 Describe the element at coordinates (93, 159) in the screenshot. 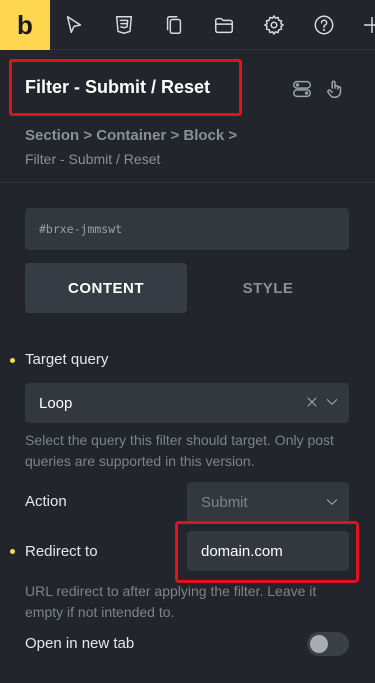

I see `breadcrumb-current: Filter - Submit / Reset` at that location.